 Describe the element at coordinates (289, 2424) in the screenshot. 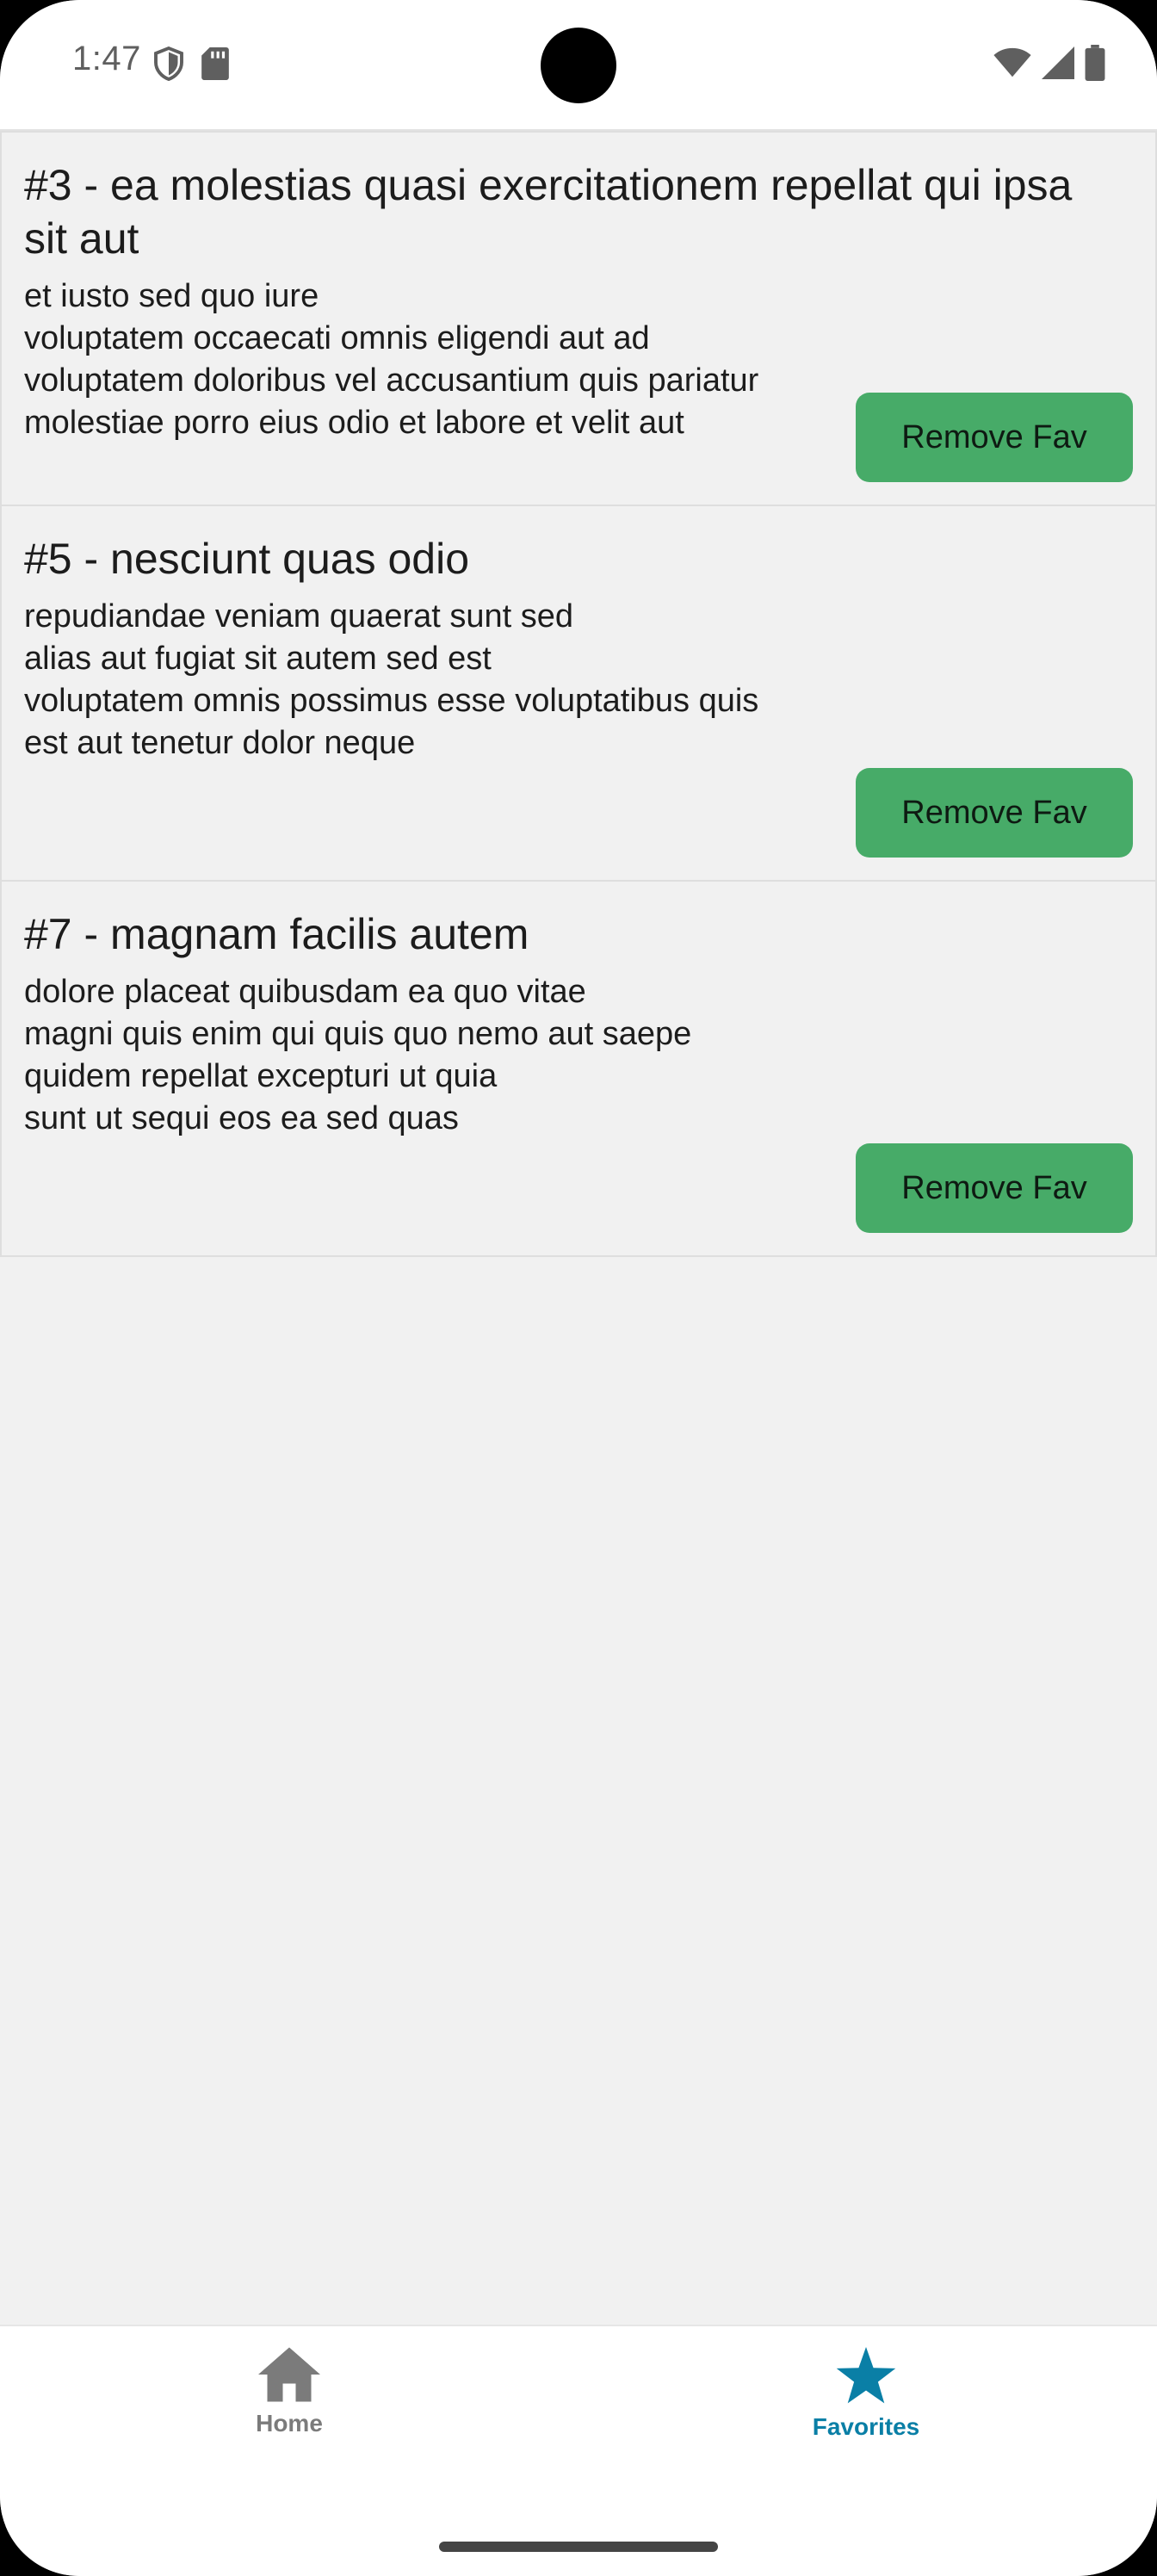

I see `nav-label-home: Home` at that location.